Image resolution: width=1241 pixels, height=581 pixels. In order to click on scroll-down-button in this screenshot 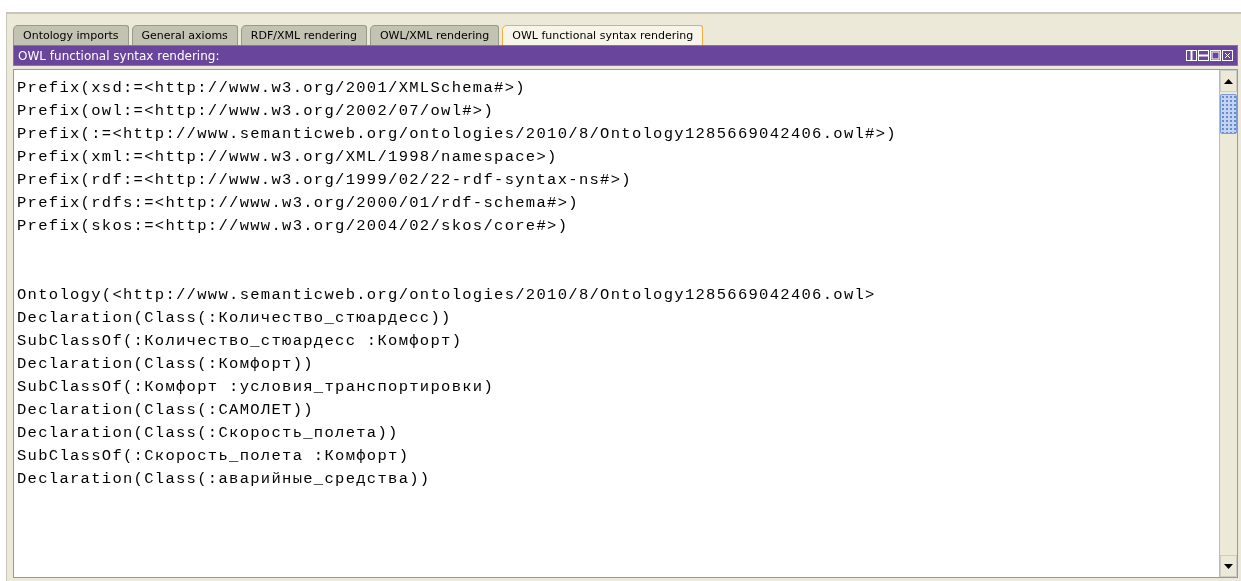, I will do `click(1228, 566)`.